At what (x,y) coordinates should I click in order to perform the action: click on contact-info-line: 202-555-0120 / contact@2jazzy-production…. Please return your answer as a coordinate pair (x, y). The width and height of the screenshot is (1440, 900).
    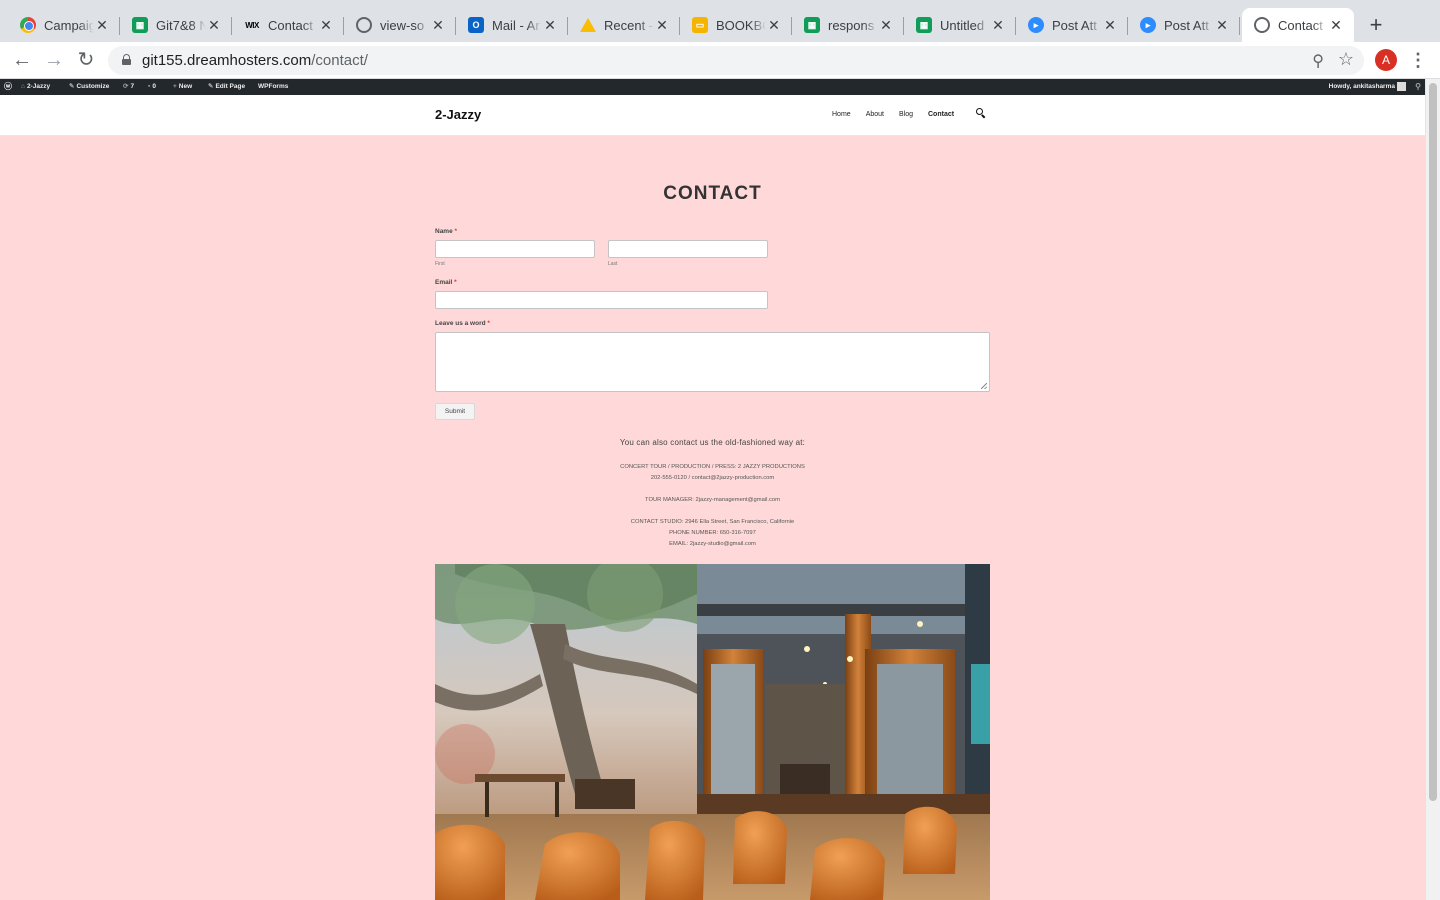
    Looking at the image, I should click on (712, 478).